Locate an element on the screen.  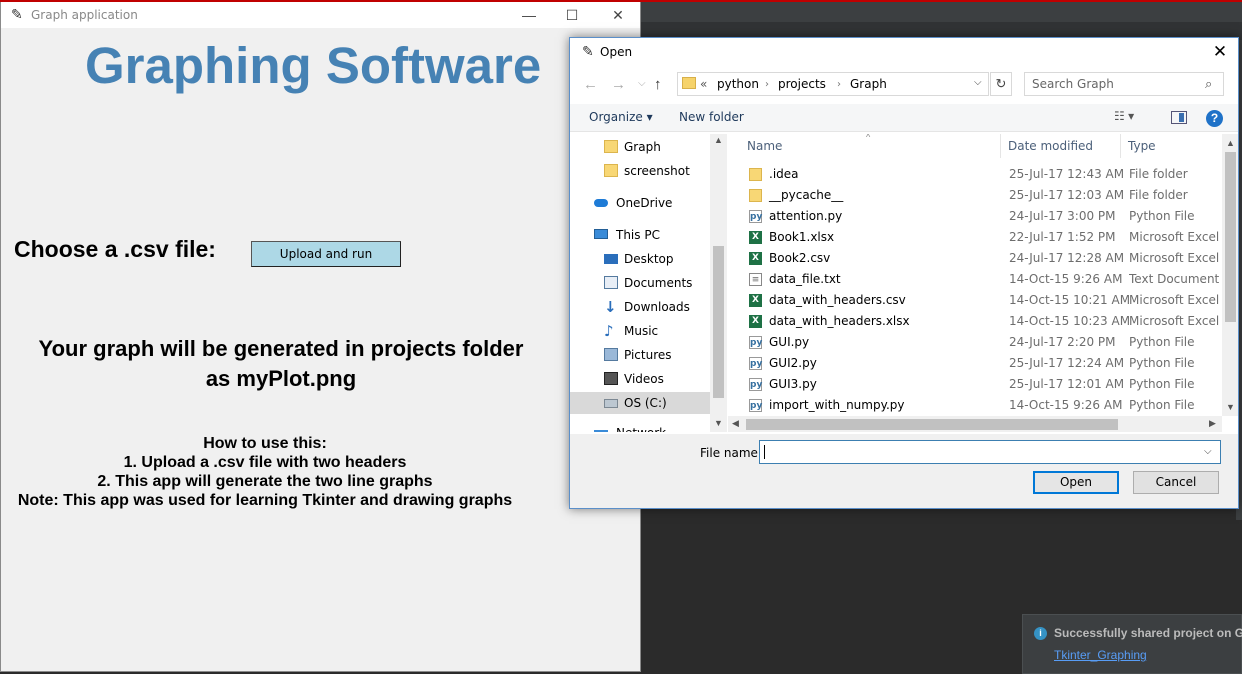
drive-icon is located at coordinates (611, 403).